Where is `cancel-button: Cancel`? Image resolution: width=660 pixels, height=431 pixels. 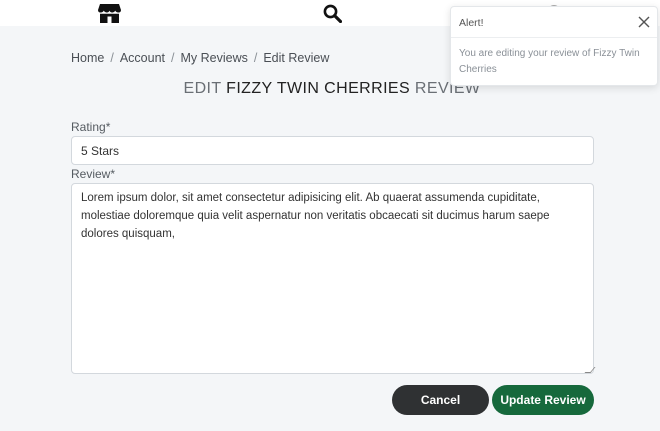 cancel-button: Cancel is located at coordinates (440, 400).